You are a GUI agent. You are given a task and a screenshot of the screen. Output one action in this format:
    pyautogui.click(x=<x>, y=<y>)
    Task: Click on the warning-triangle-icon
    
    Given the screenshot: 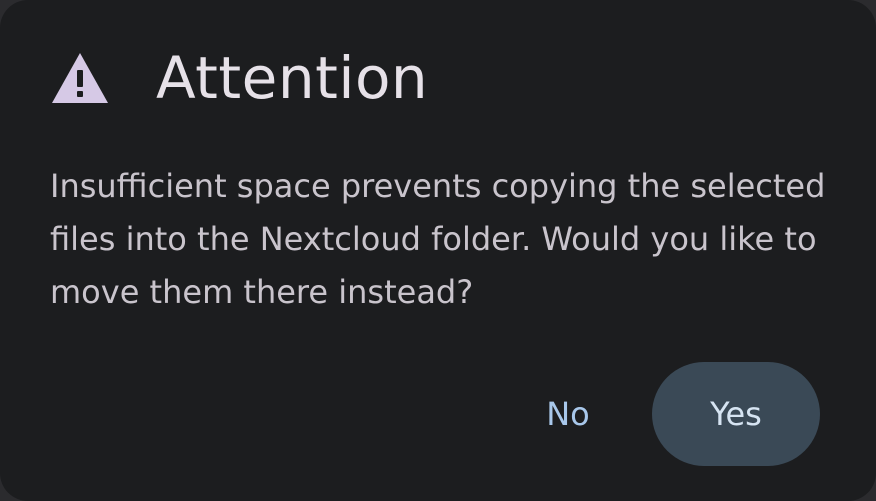 What is the action you would take?
    pyautogui.click(x=80, y=78)
    